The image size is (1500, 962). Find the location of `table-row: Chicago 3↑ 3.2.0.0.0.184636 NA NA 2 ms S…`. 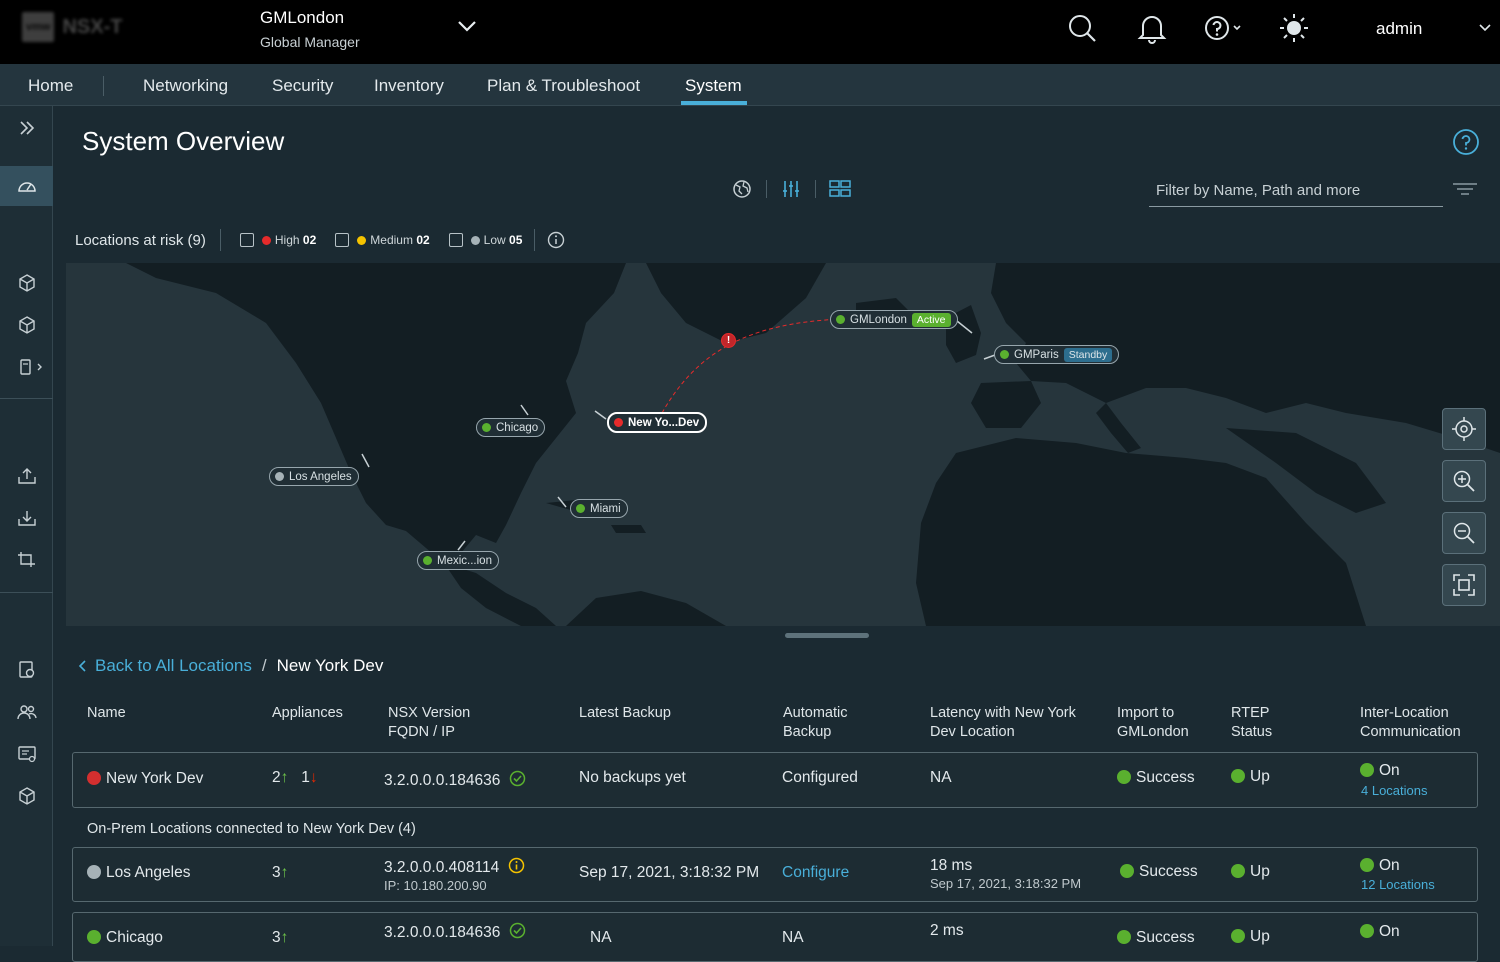

table-row: Chicago 3↑ 3.2.0.0.0.184636 NA NA 2 ms S… is located at coordinates (775, 937).